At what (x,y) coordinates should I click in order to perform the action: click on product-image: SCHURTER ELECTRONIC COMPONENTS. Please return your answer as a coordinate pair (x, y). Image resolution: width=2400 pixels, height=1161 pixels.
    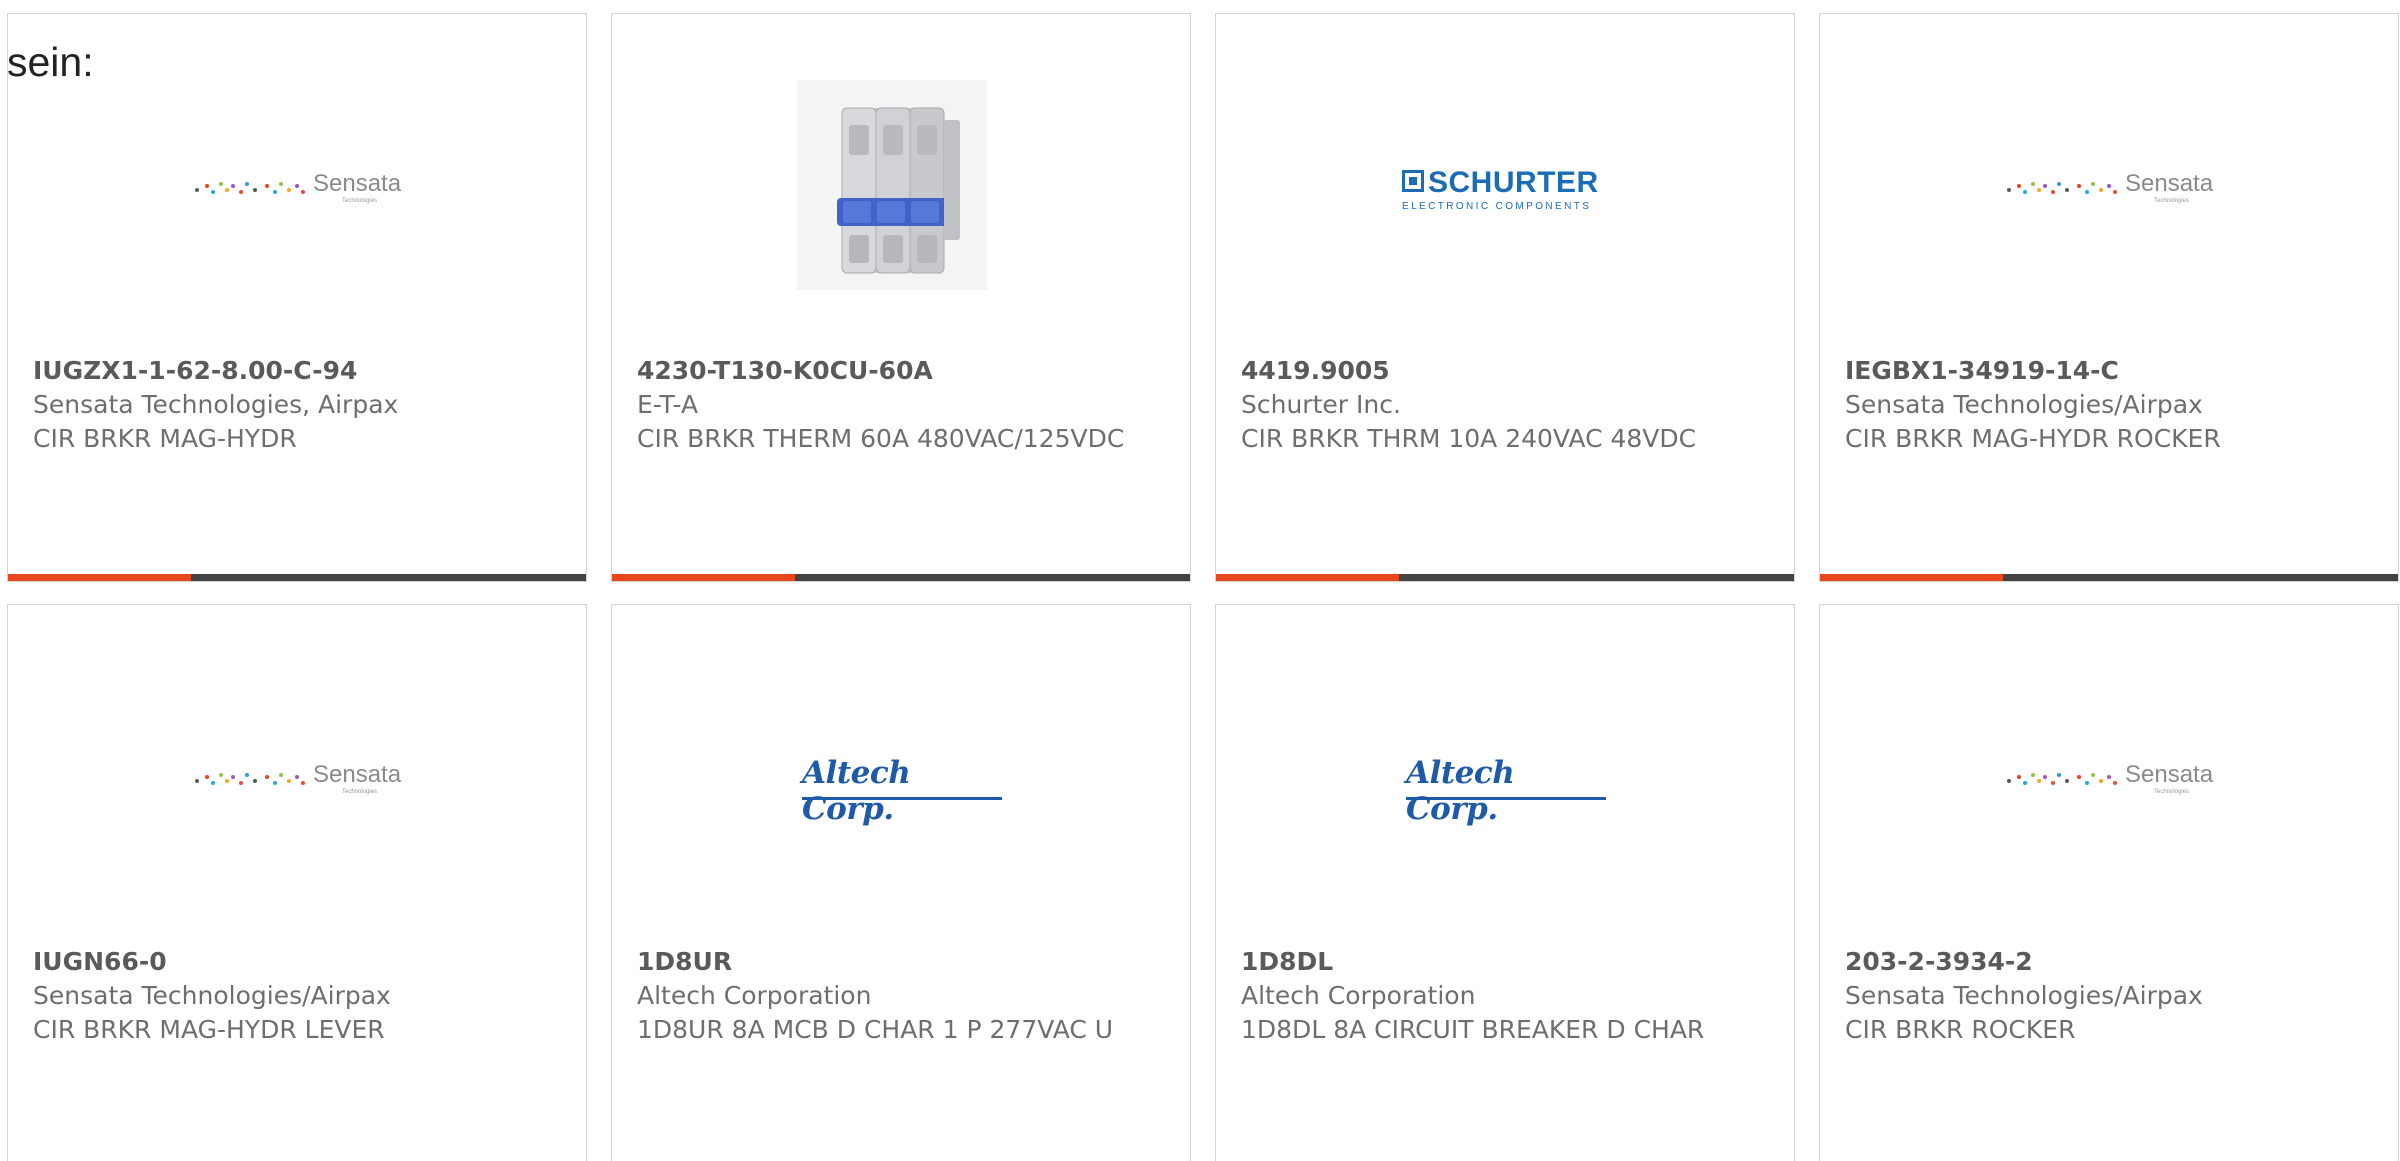
    Looking at the image, I should click on (1505, 179).